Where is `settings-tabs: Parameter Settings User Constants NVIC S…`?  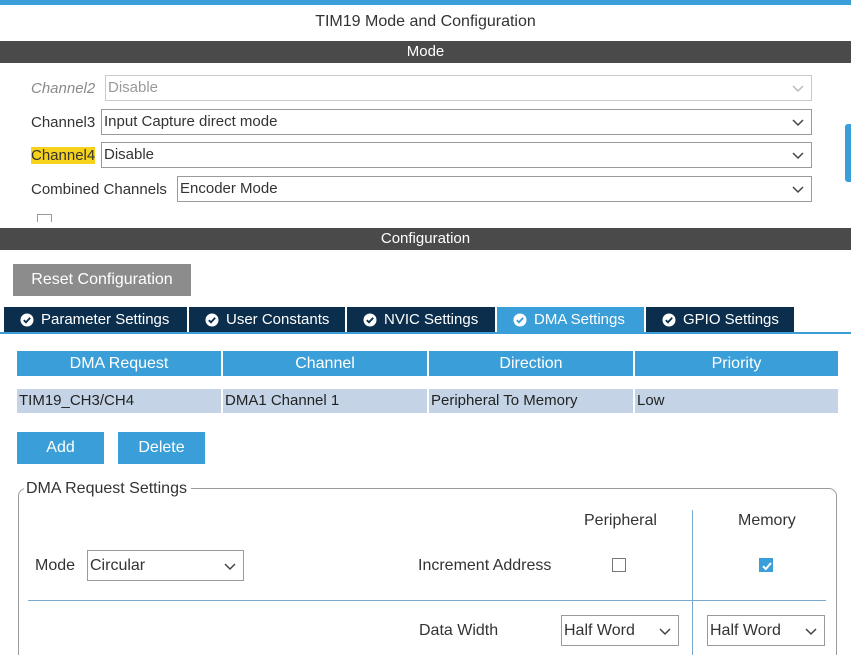
settings-tabs: Parameter Settings User Constants NVIC S… is located at coordinates (400, 319).